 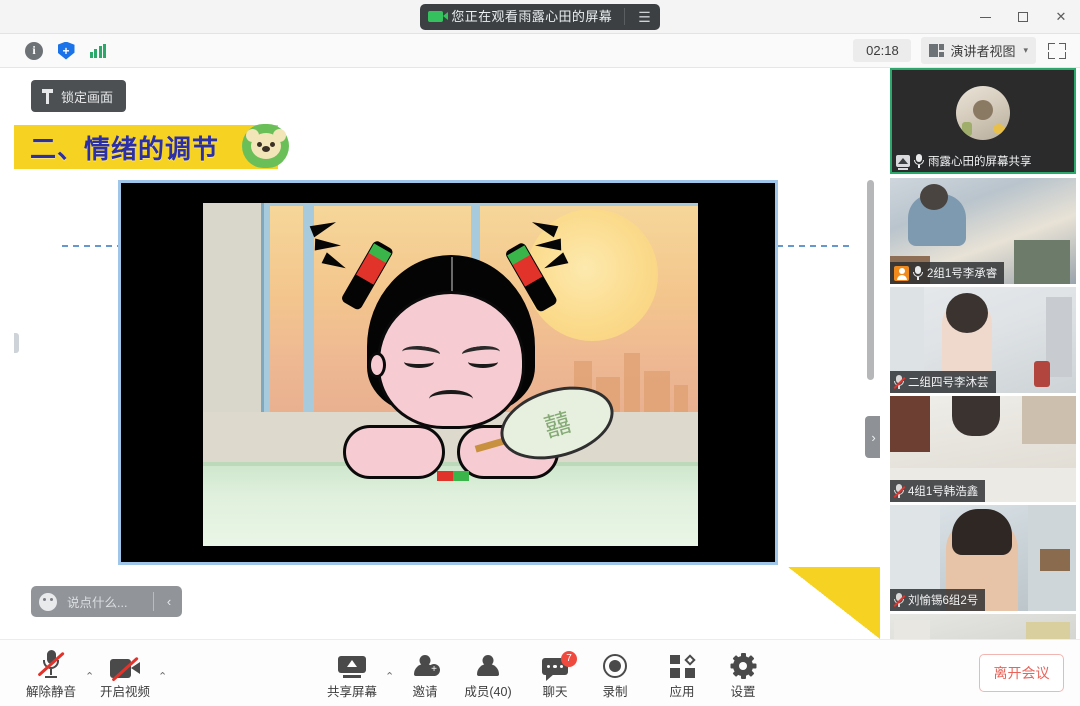 I want to click on participant-name: 刘愉锡6组2号, so click(x=943, y=601).